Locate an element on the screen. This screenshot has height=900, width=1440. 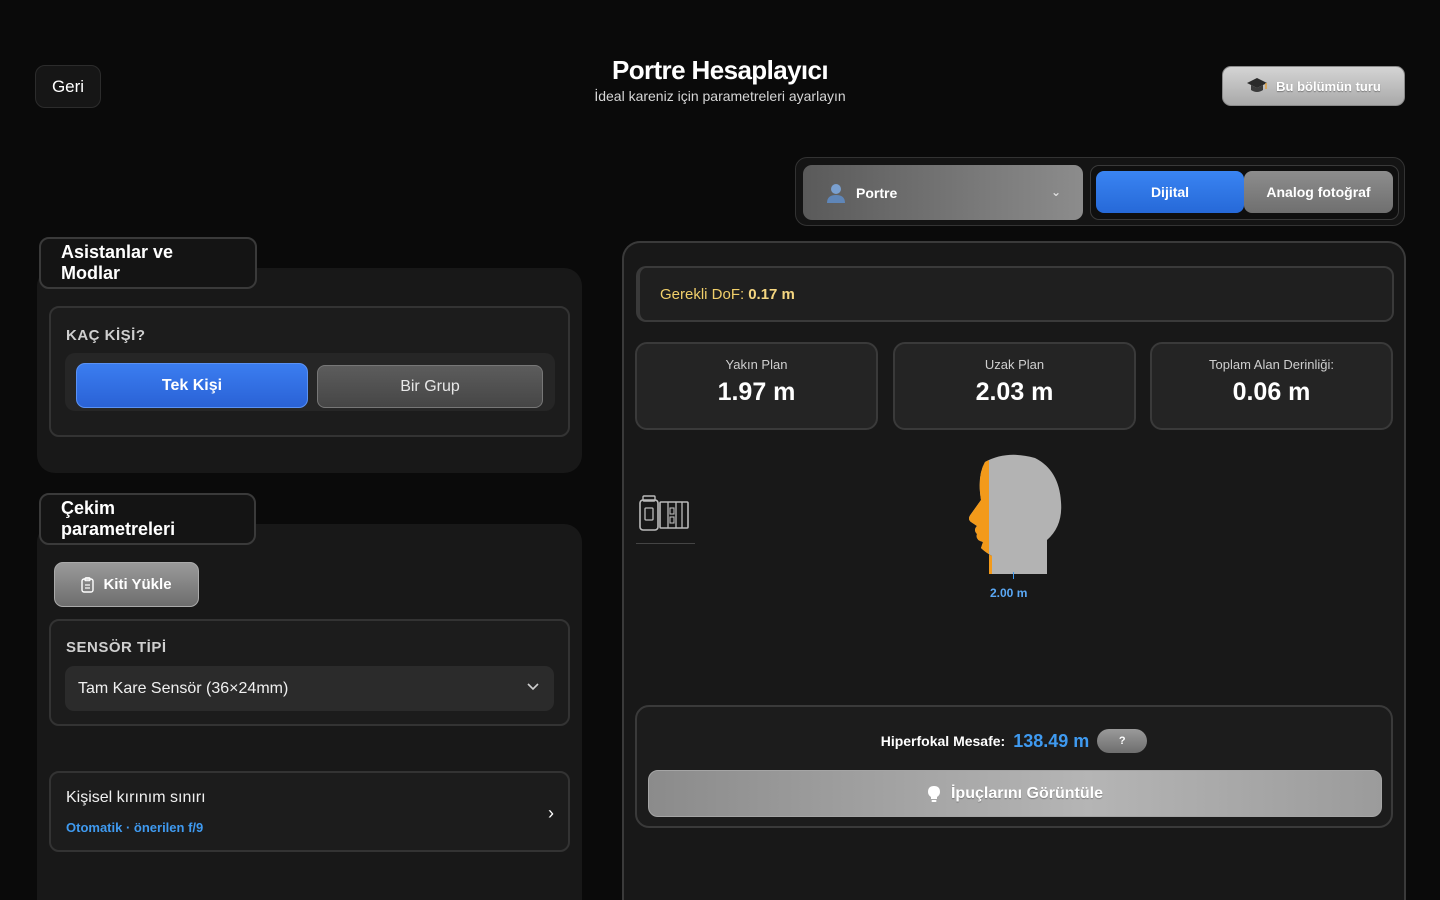
sensor-type-select: Tam Kare Sensör (36×24mm) is located at coordinates (309, 688).